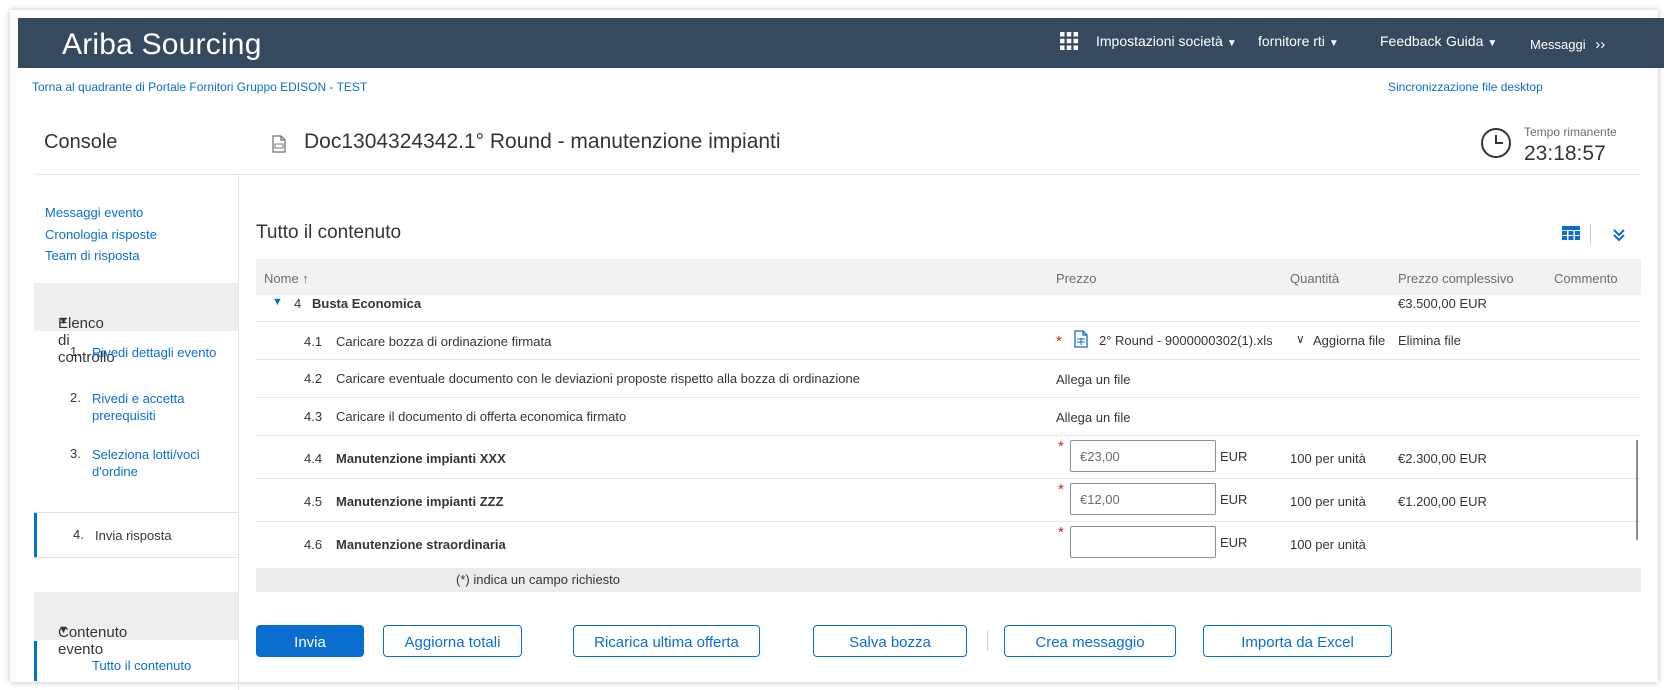 The image size is (1669, 690). What do you see at coordinates (136, 625) in the screenshot?
I see `sidebar-section-event-content: ▼ Contenuto evento` at bounding box center [136, 625].